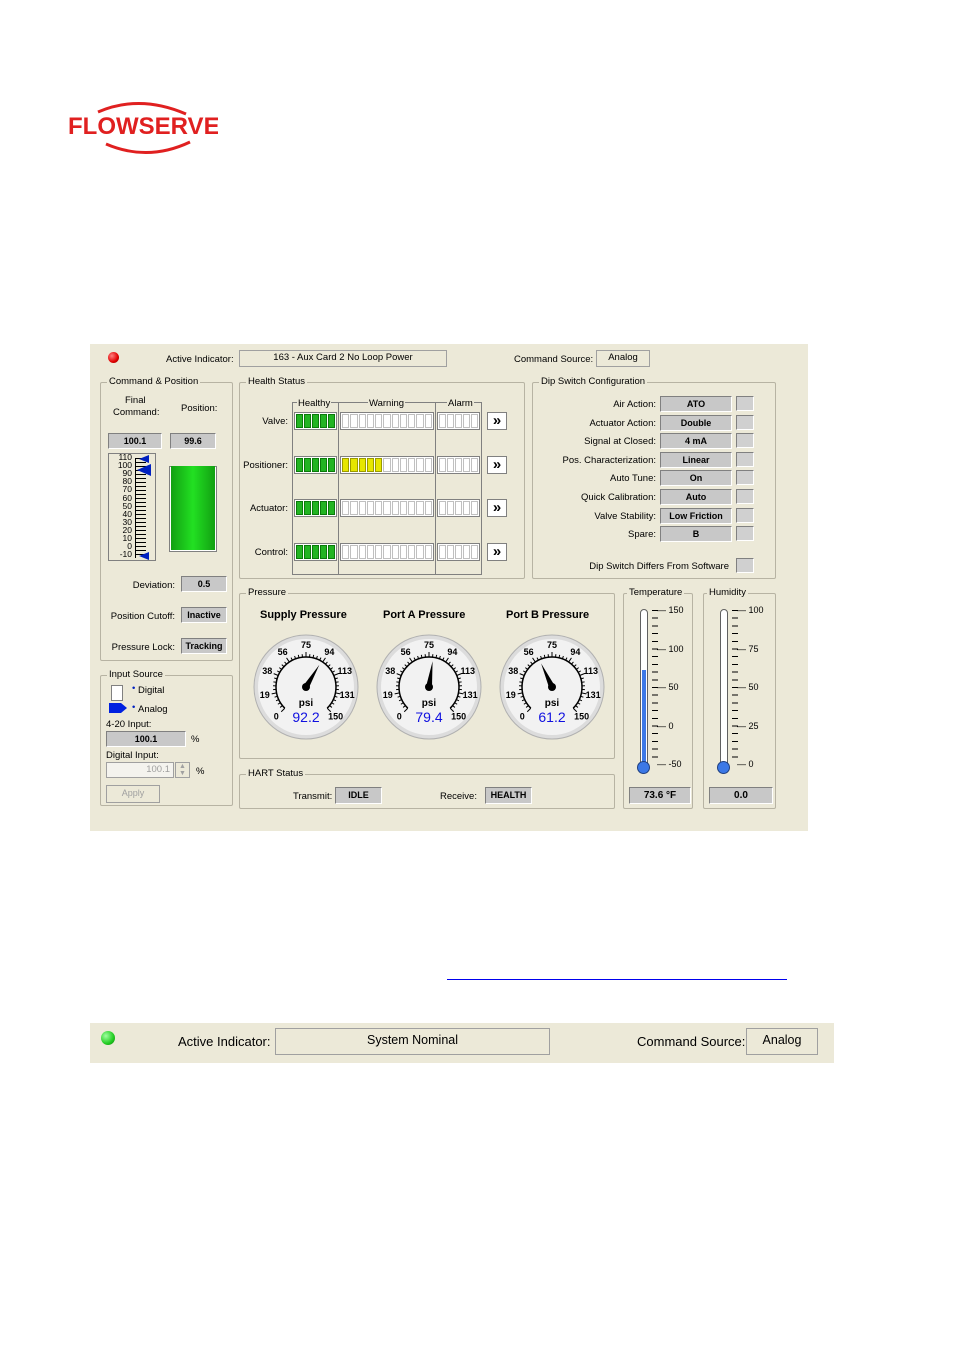 Image resolution: width=954 pixels, height=1351 pixels. What do you see at coordinates (143, 647) in the screenshot?
I see `pressure-lock-label: Pressure Lock:` at bounding box center [143, 647].